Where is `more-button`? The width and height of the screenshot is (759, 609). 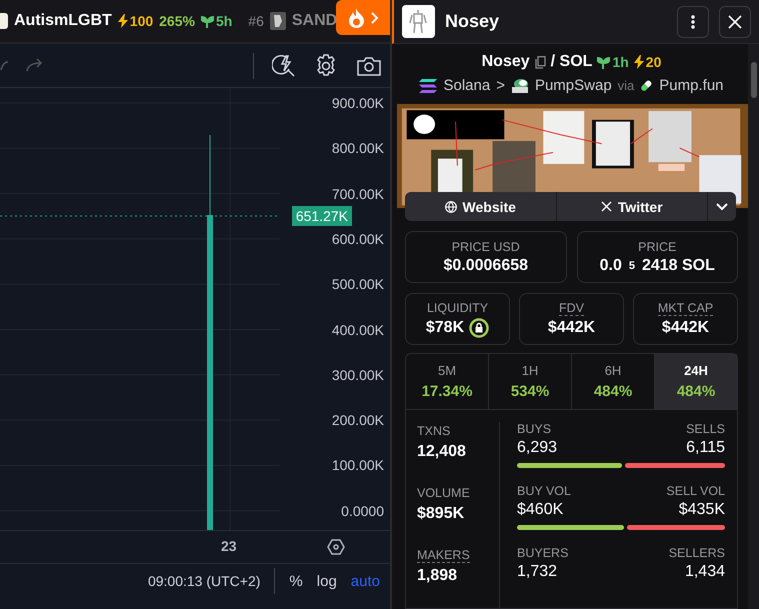
more-button is located at coordinates (693, 22).